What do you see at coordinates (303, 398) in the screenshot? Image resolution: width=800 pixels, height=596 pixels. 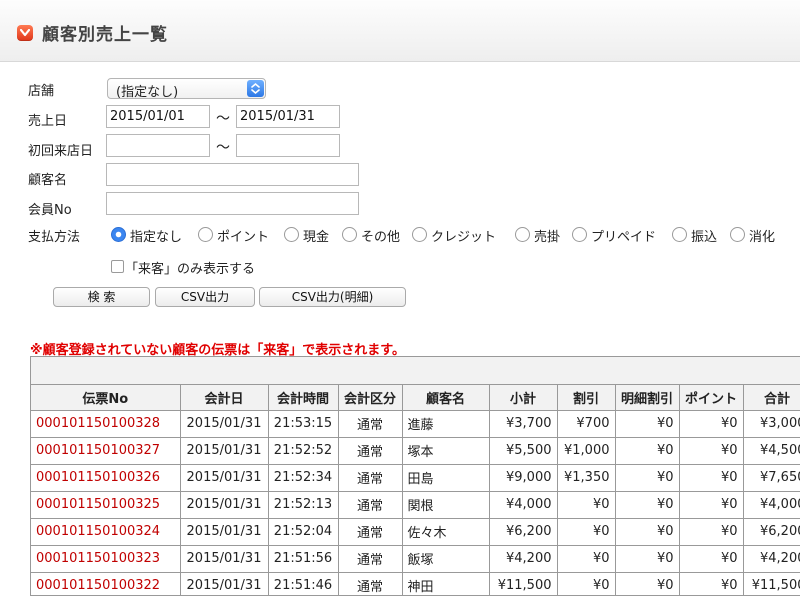 I see `column-header: 会計時間` at bounding box center [303, 398].